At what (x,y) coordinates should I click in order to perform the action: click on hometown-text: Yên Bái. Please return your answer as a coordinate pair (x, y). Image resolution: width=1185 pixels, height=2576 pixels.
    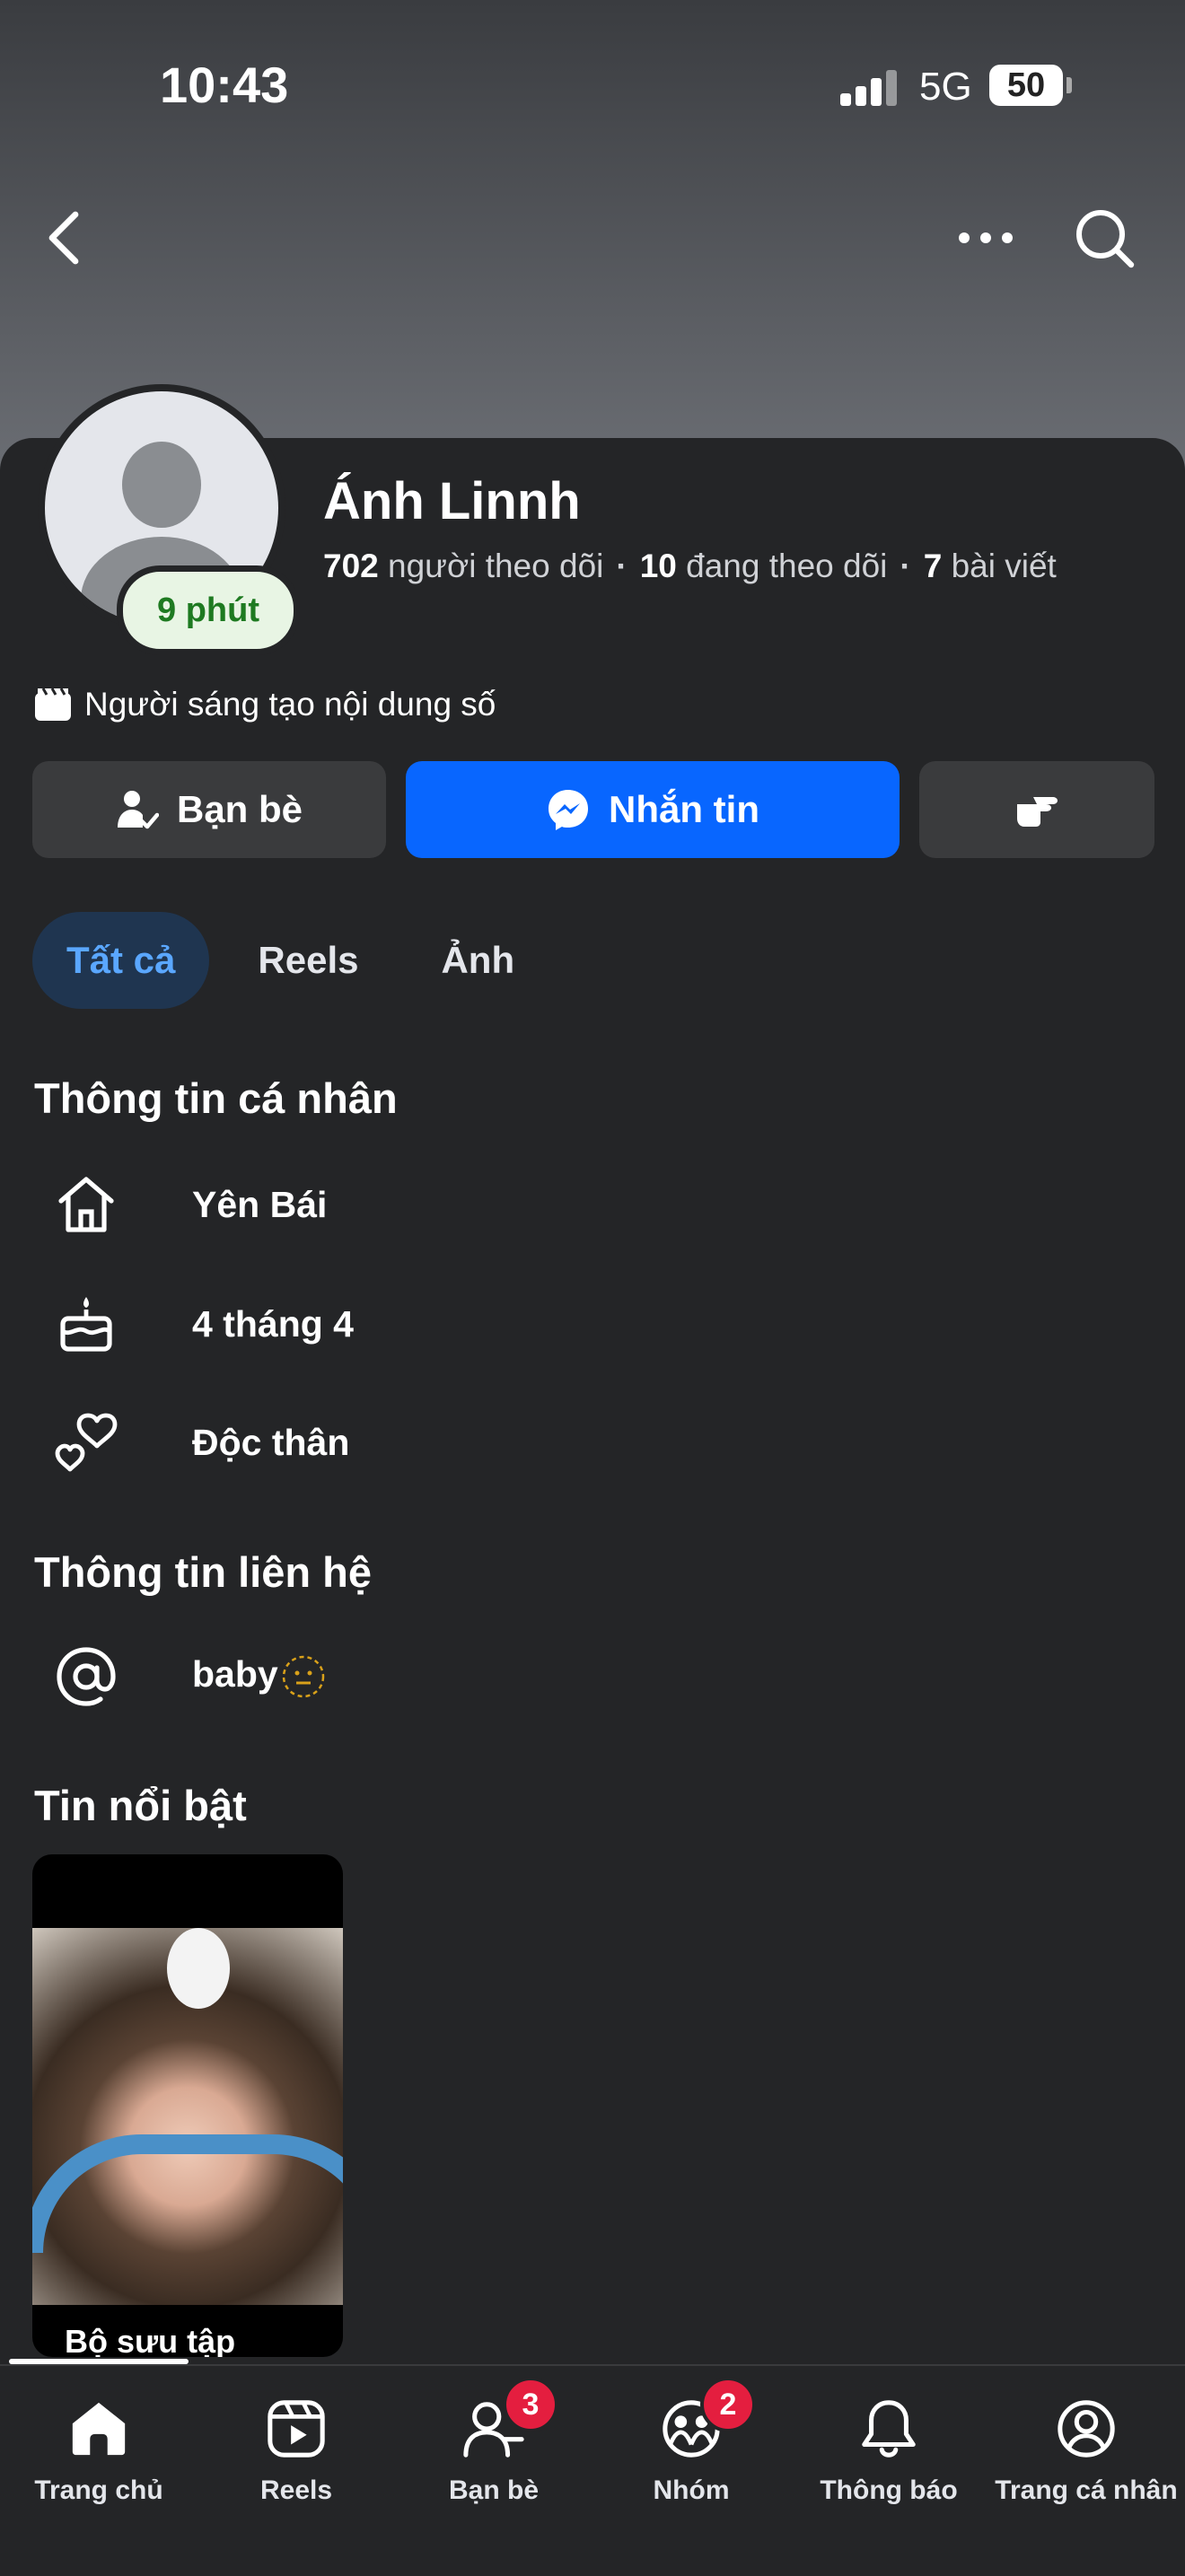
    Looking at the image, I should click on (260, 1204).